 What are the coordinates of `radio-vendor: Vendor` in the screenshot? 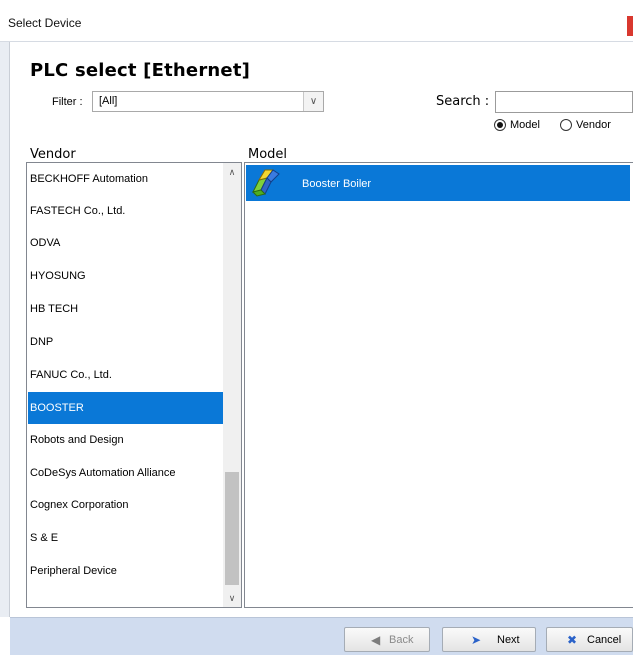 It's located at (596, 126).